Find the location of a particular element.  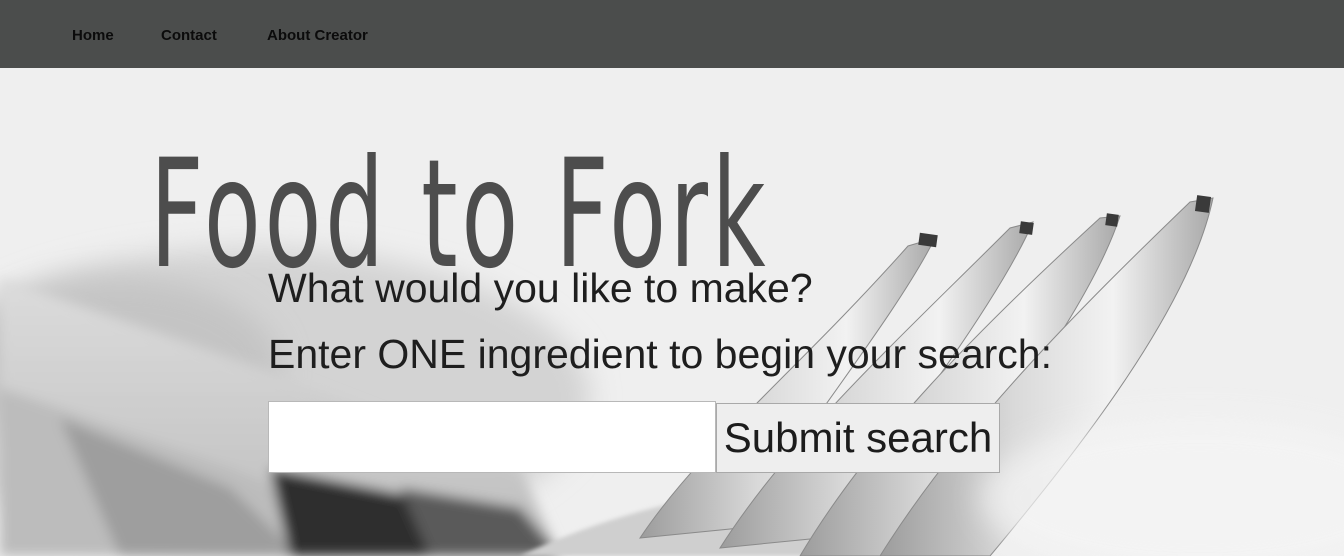

nav-link-about-creator: About Creator is located at coordinates (317, 35).